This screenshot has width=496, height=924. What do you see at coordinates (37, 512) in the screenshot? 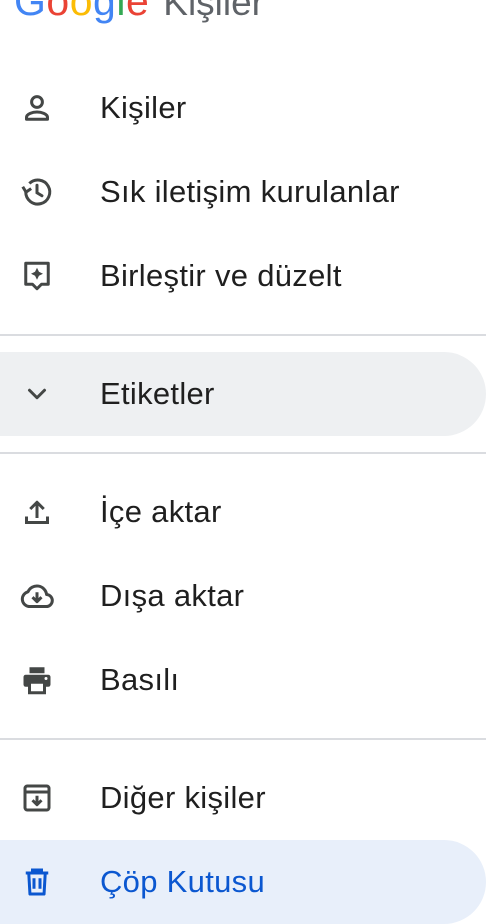
I see `upload-icon` at bounding box center [37, 512].